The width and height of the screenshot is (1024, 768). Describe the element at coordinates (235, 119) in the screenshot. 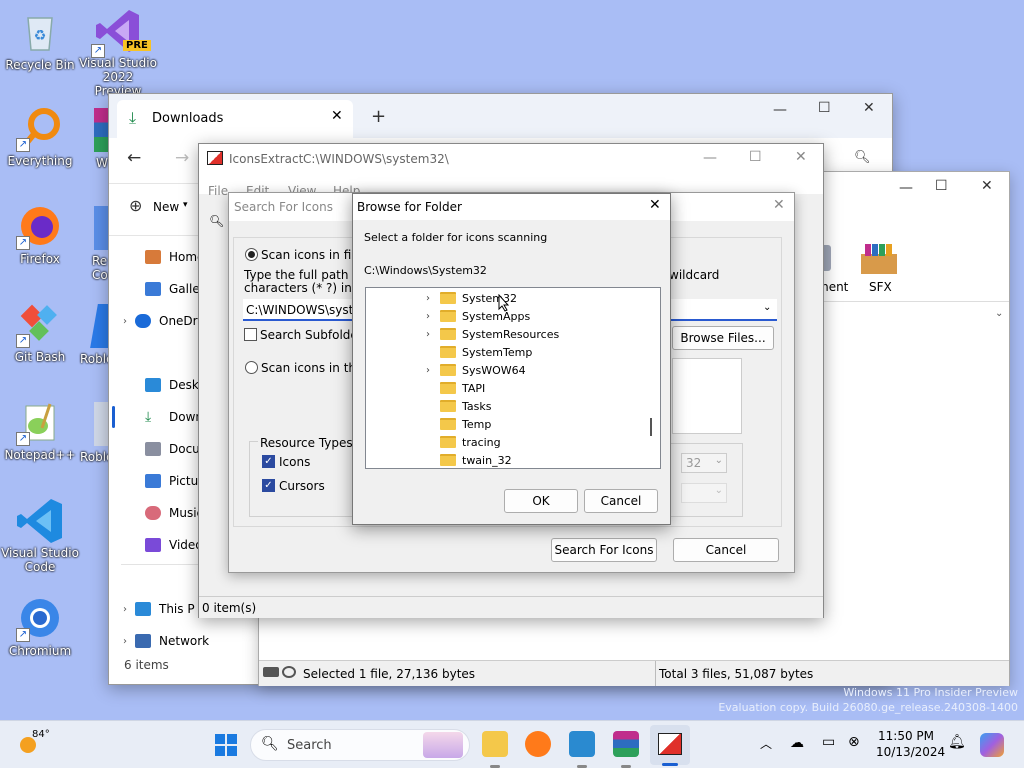

I see `explorer-tab-downloads: ⤓ Downloads ✕` at that location.